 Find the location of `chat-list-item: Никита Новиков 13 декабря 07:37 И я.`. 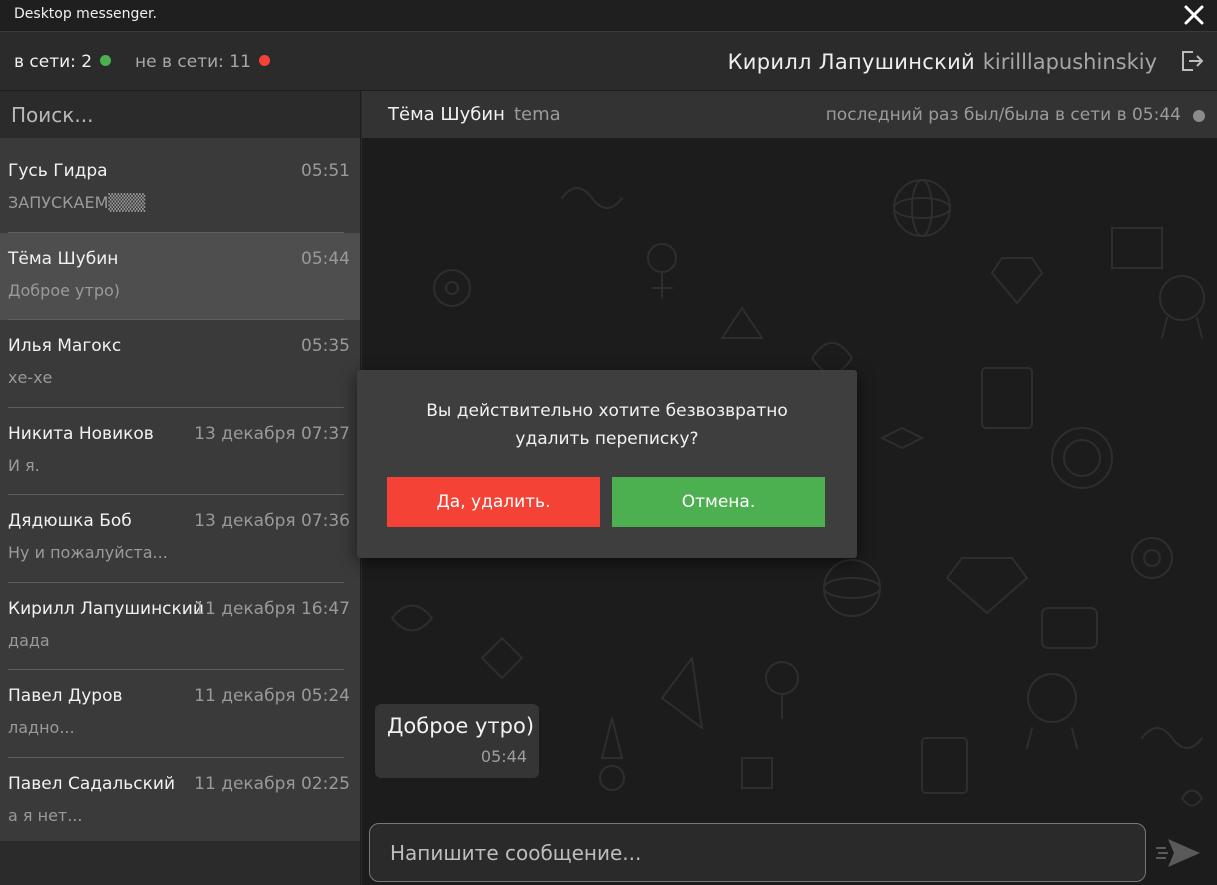

chat-list-item: Никита Новиков 13 декабря 07:37 И я. is located at coordinates (180, 451).